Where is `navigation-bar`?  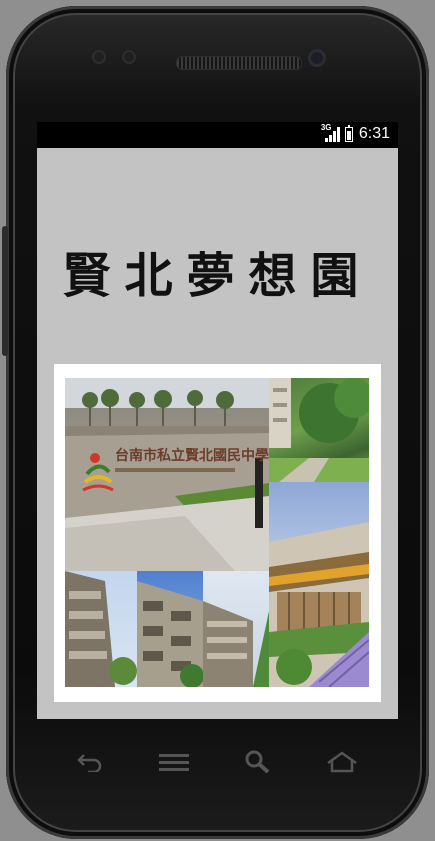
navigation-bar is located at coordinates (220, 764).